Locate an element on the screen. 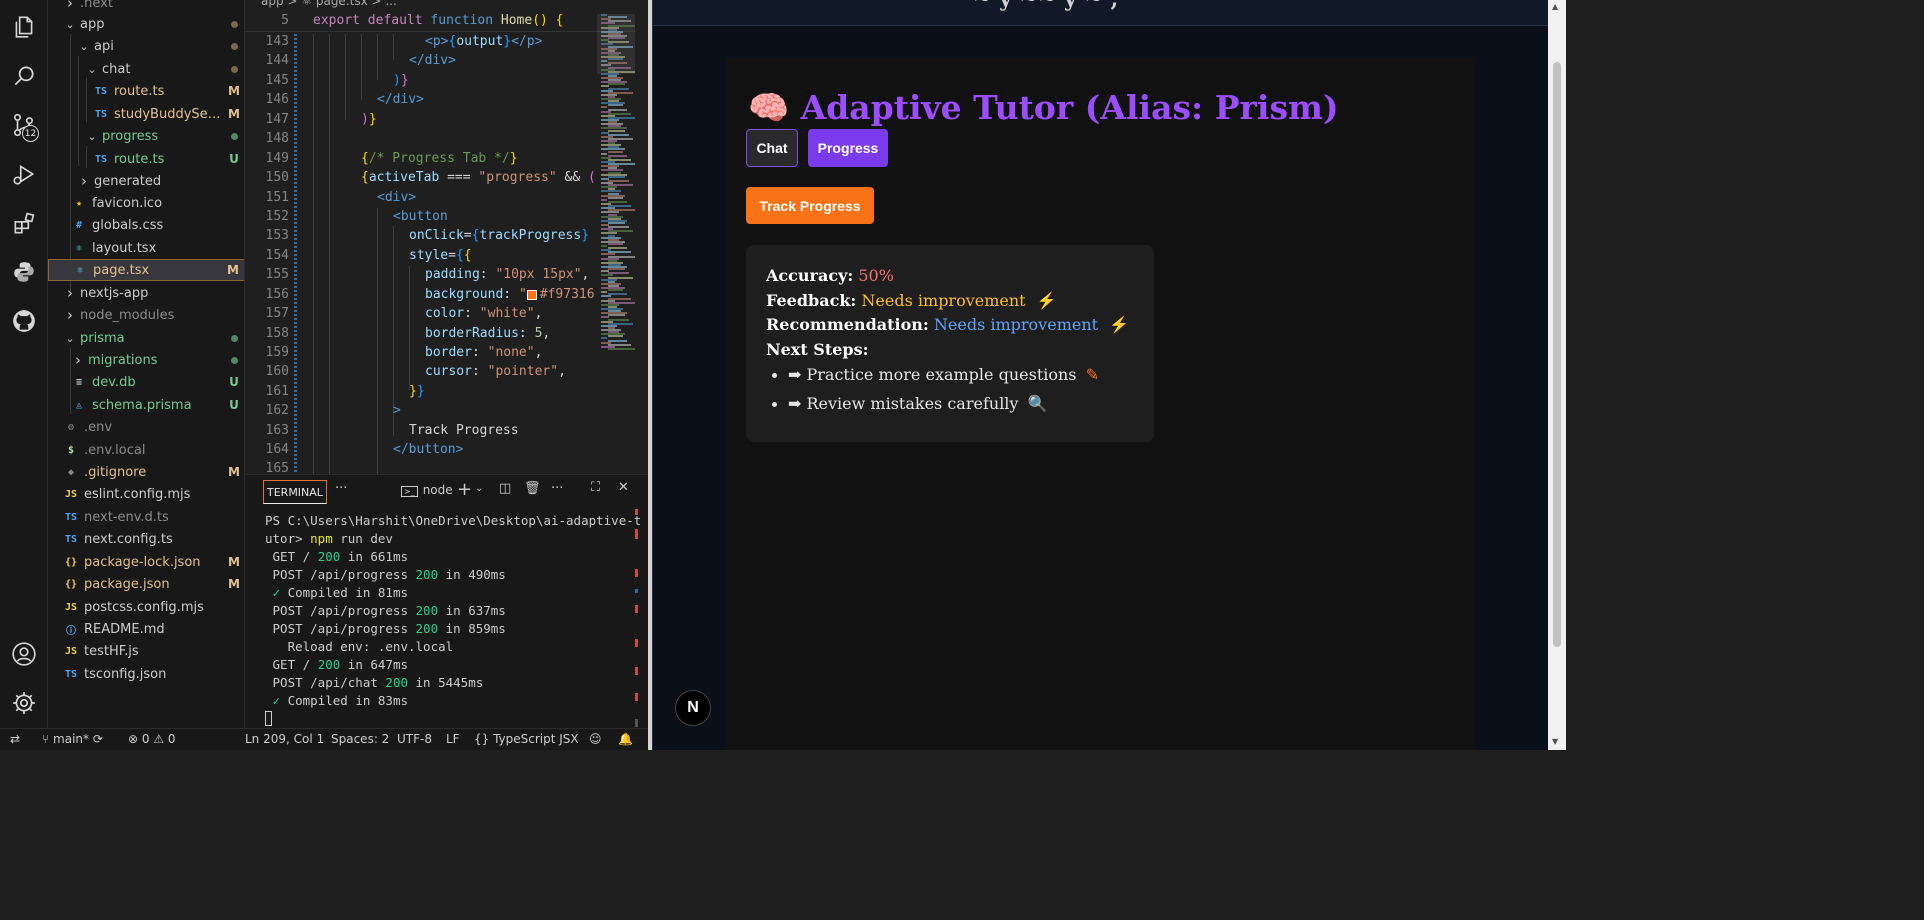 The image size is (1924, 920). code-line: 147)} is located at coordinates (446, 121).